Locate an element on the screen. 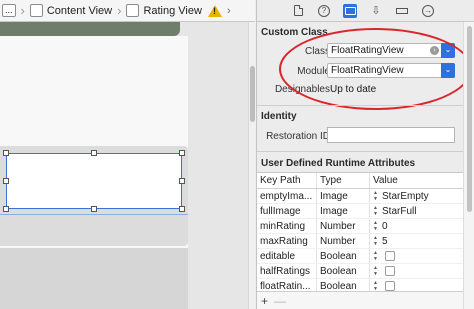 The height and width of the screenshot is (309, 474). canvas-scrollbar is located at coordinates (252, 165).